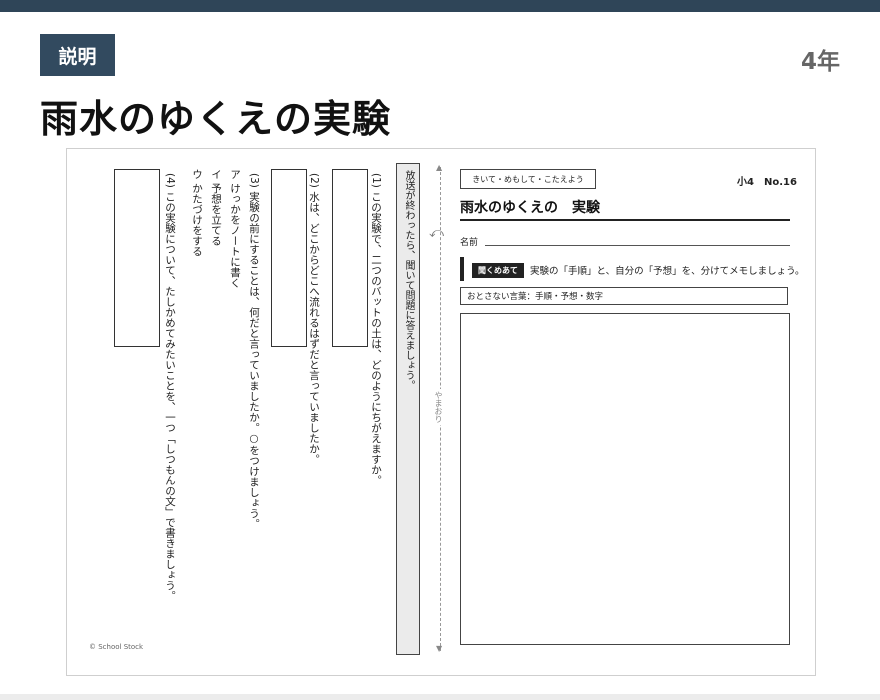 This screenshot has height=700, width=880. What do you see at coordinates (820, 62) in the screenshot?
I see `grade-label: 4年` at bounding box center [820, 62].